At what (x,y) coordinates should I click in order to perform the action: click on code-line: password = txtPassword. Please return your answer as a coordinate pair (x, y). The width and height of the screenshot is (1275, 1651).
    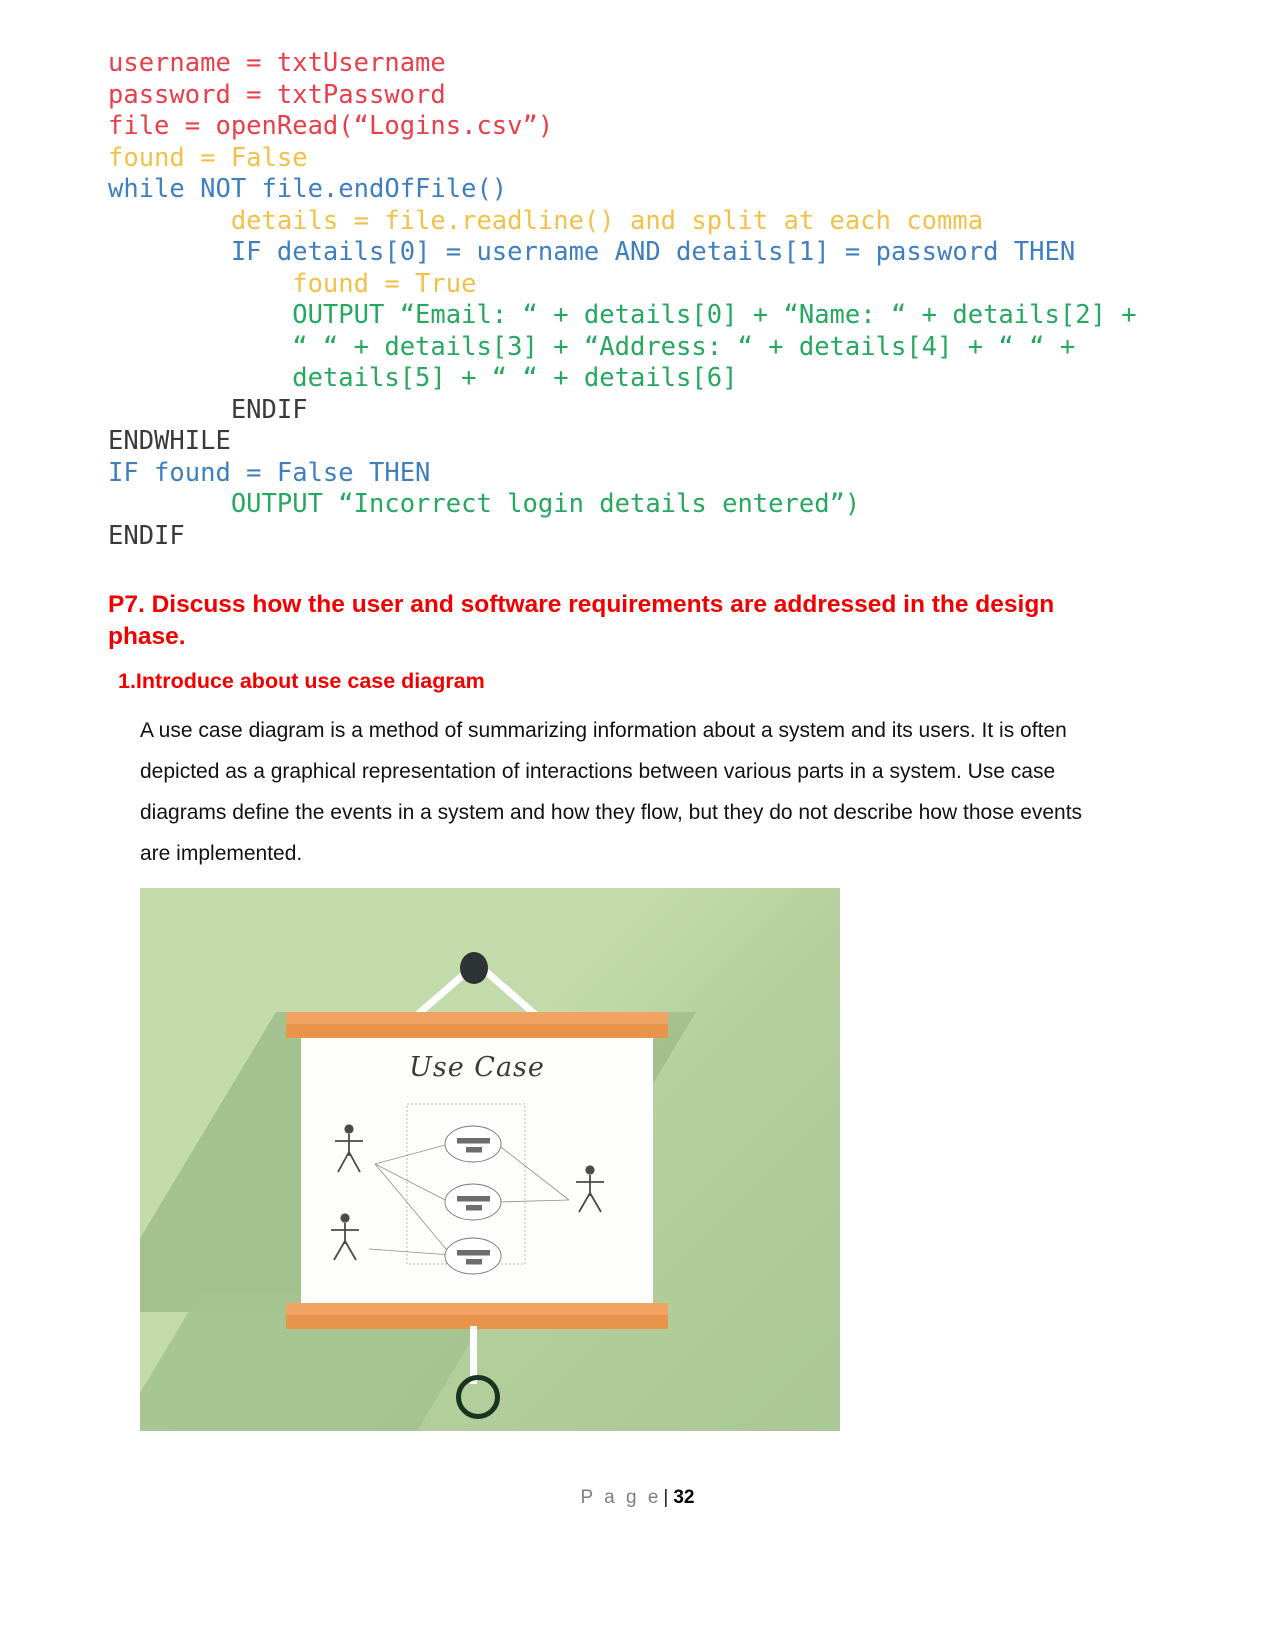
    Looking at the image, I should click on (277, 94).